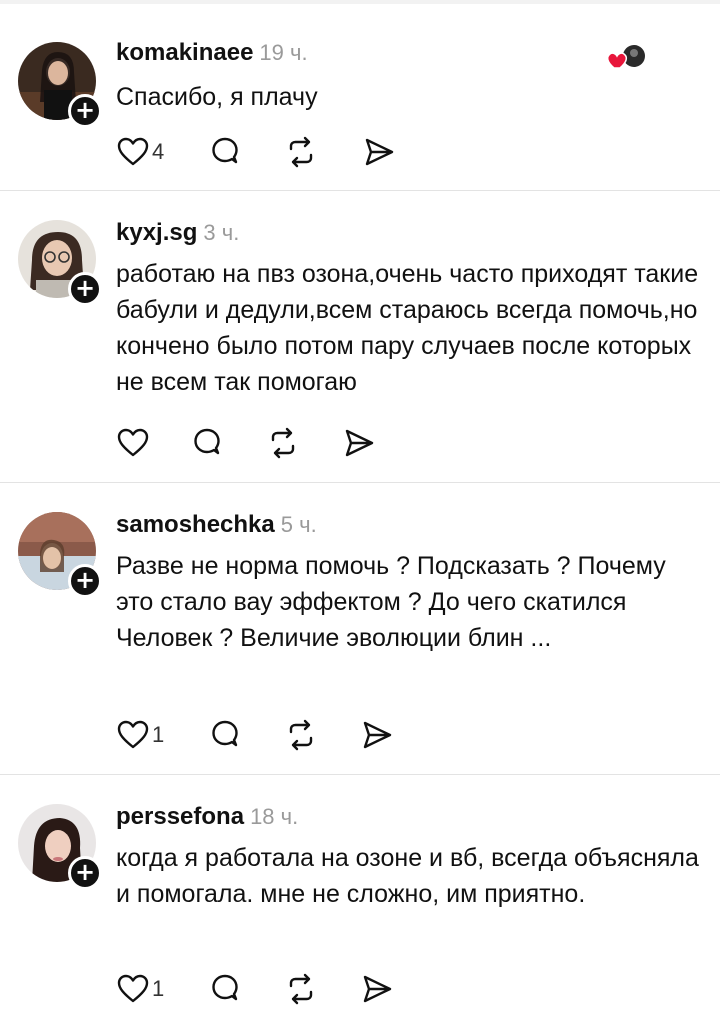 The width and height of the screenshot is (720, 1015). Describe the element at coordinates (156, 232) in the screenshot. I see `comment-username: kyxj.sg` at that location.